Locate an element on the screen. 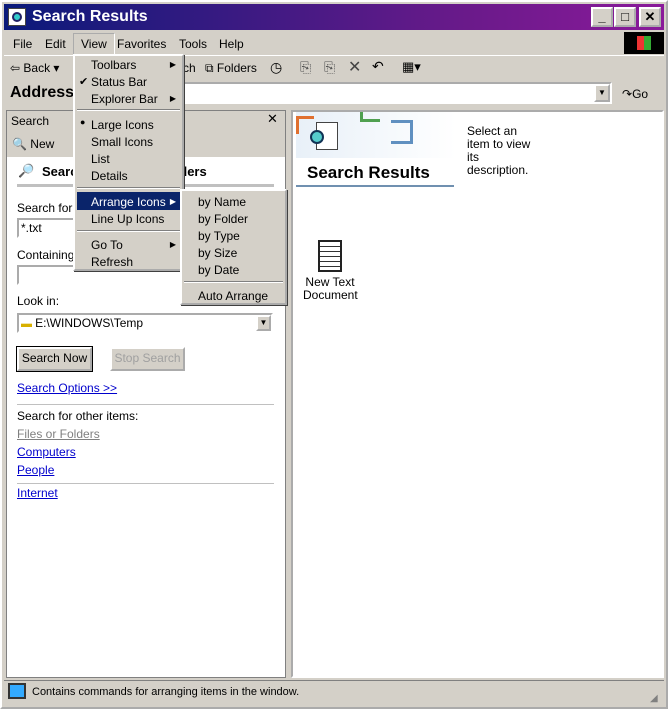 This screenshot has height=709, width=668. menu-item-status-bar: Status Bar is located at coordinates (119, 82).